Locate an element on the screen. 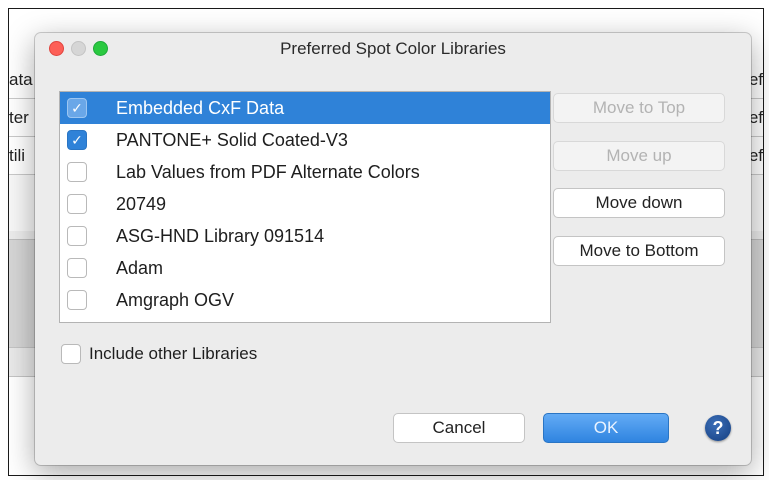  include-other-checkbox is located at coordinates (71, 354).